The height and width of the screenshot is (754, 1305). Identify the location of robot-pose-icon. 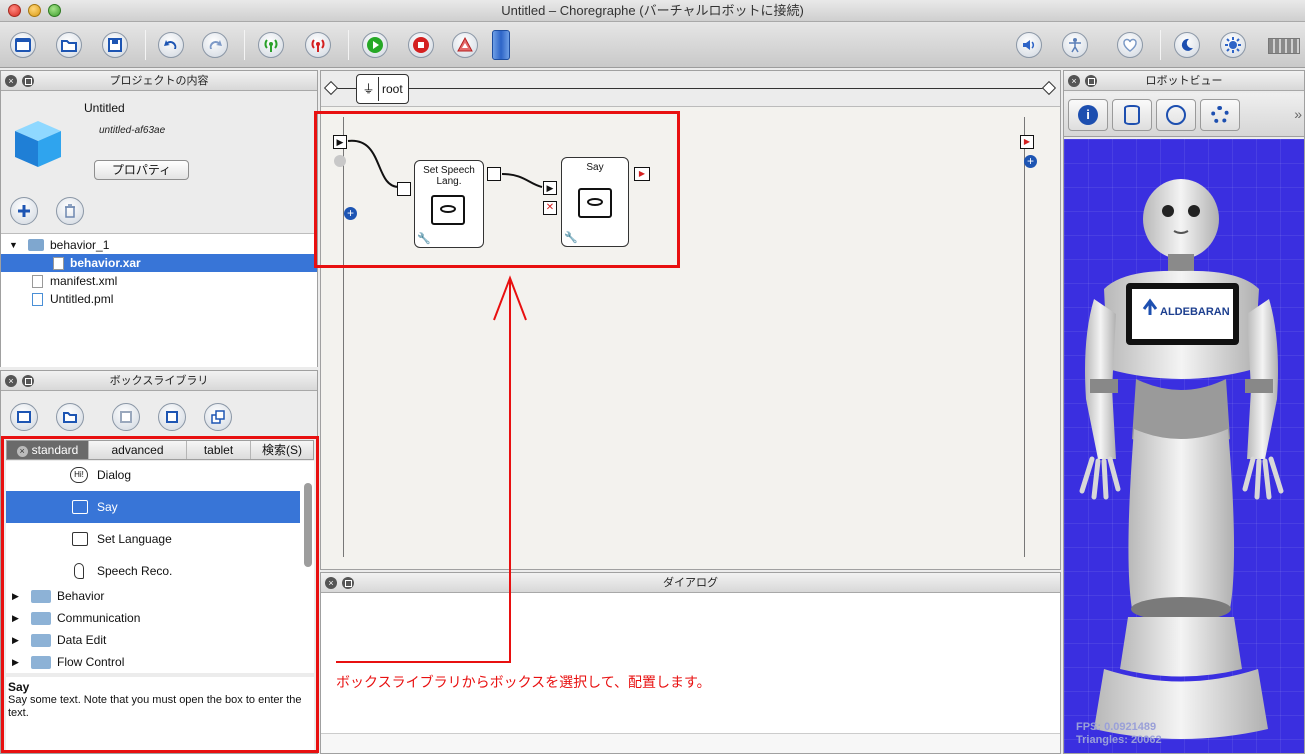
(1176, 115).